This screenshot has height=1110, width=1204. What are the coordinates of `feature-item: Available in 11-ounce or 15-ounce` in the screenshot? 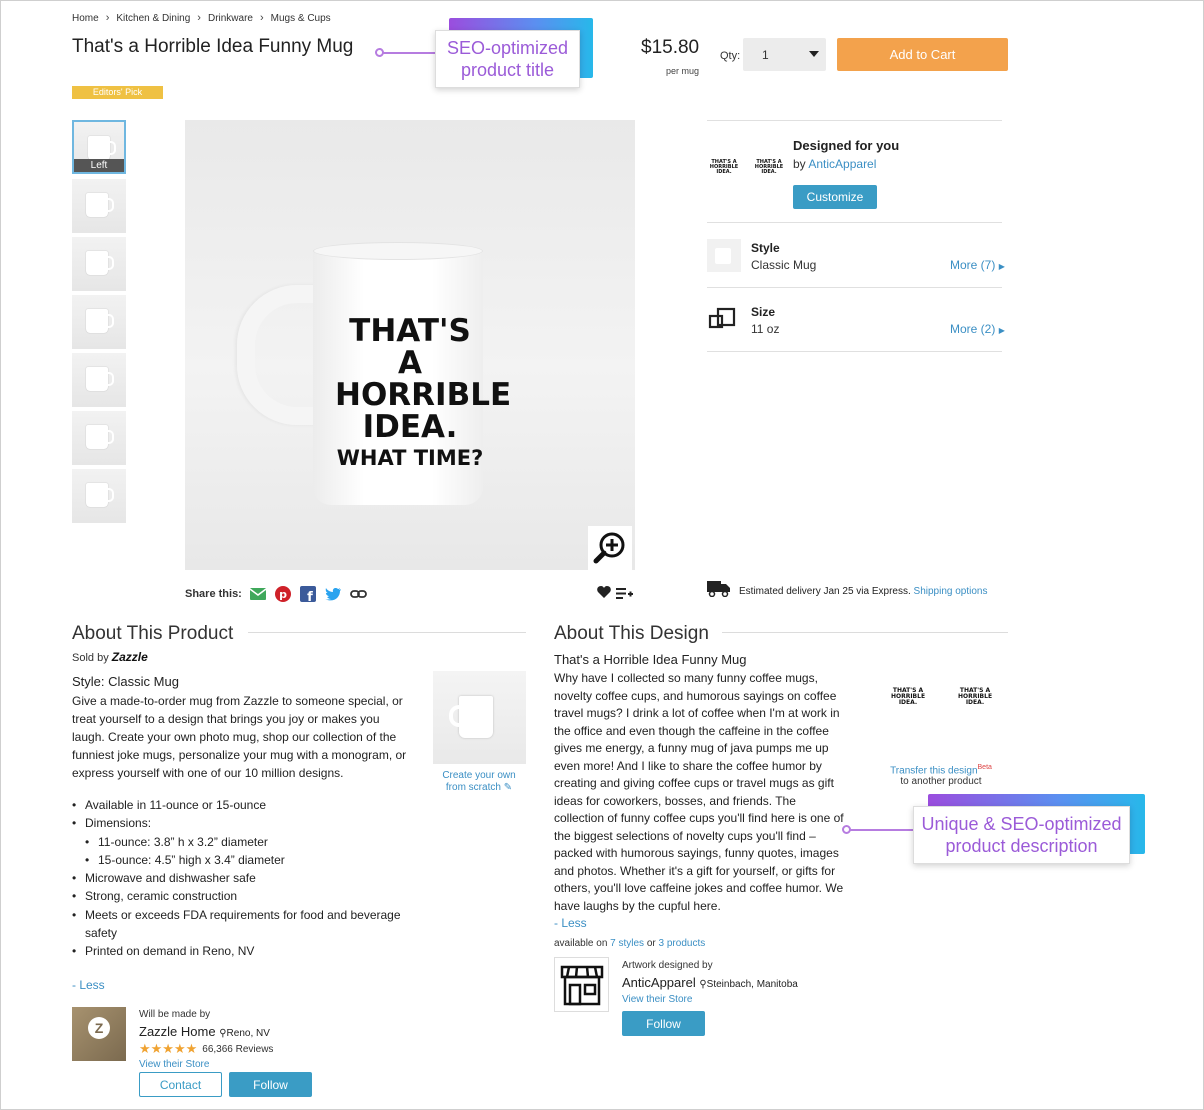 It's located at (242, 805).